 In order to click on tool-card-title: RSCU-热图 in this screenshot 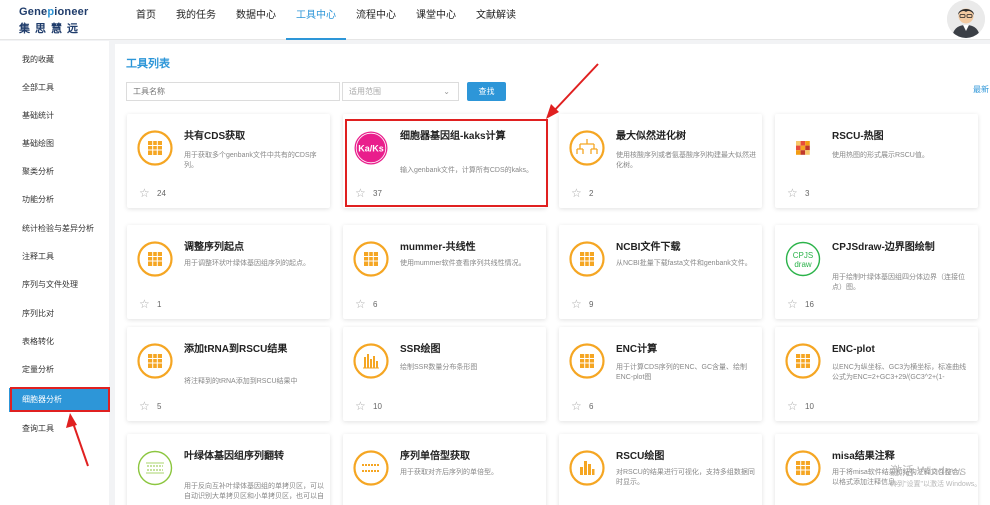, I will do `click(858, 136)`.